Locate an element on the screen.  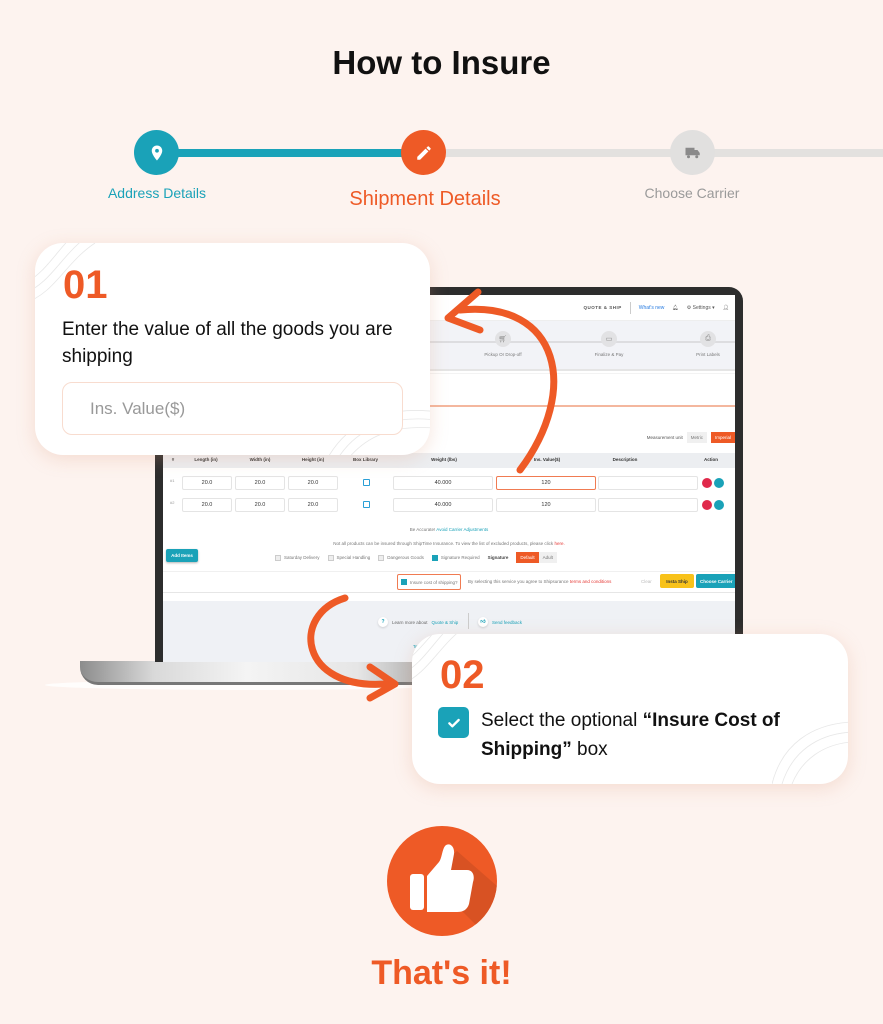
page-title: How to Insure is located at coordinates (441, 62).